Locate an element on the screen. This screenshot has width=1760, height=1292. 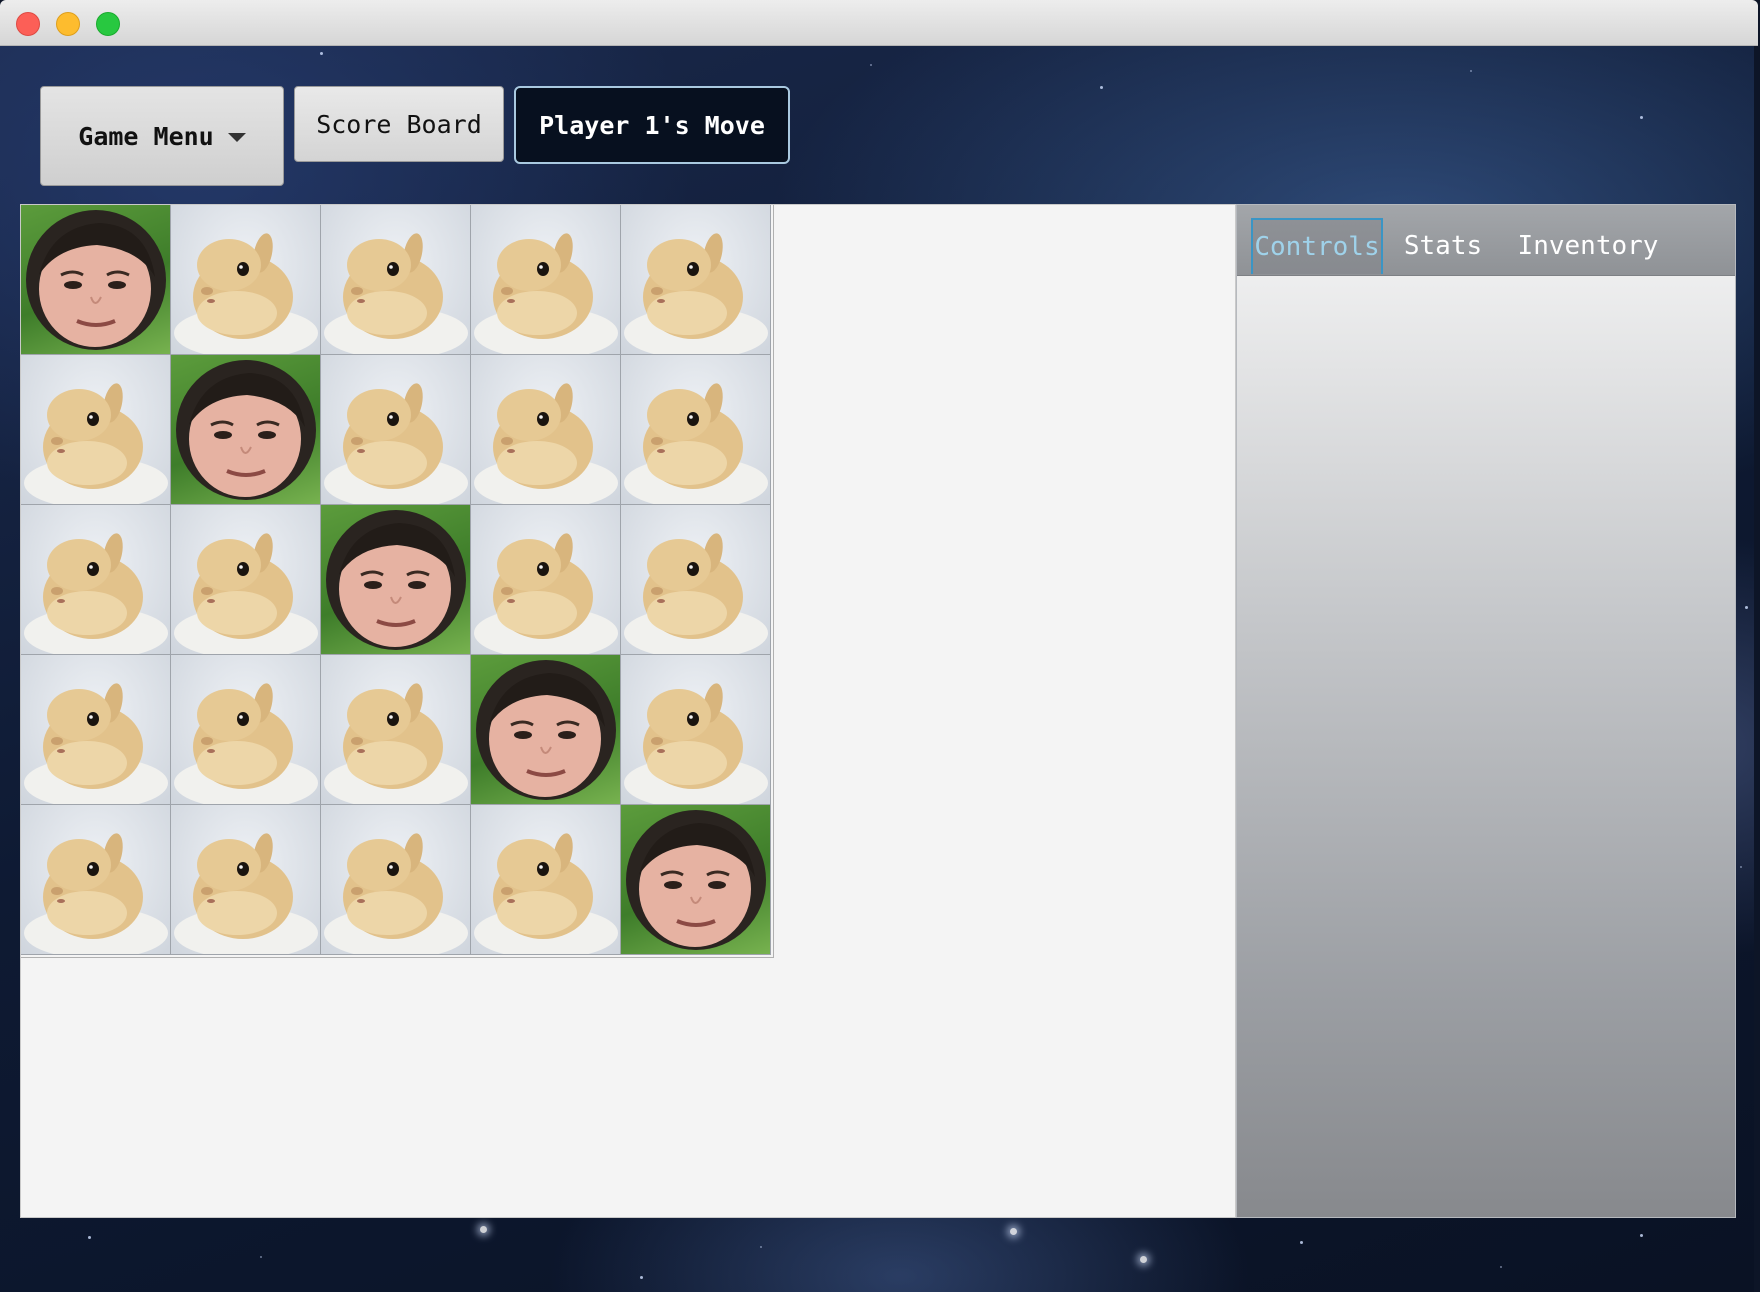
tab-controls: Controls is located at coordinates (1317, 246).